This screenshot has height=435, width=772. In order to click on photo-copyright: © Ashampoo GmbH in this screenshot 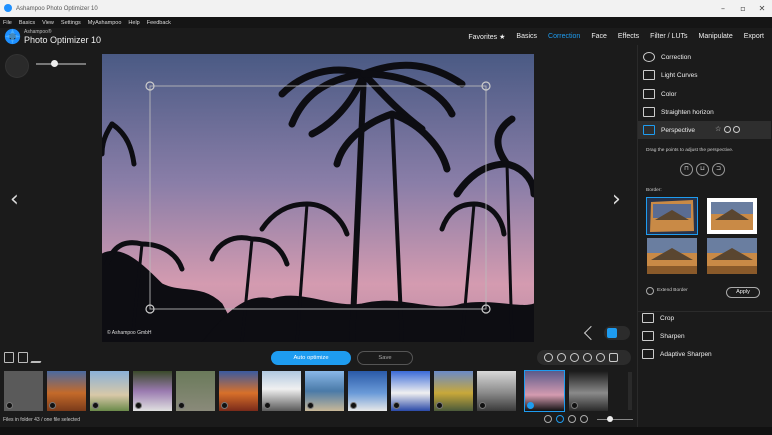, I will do `click(129, 333)`.